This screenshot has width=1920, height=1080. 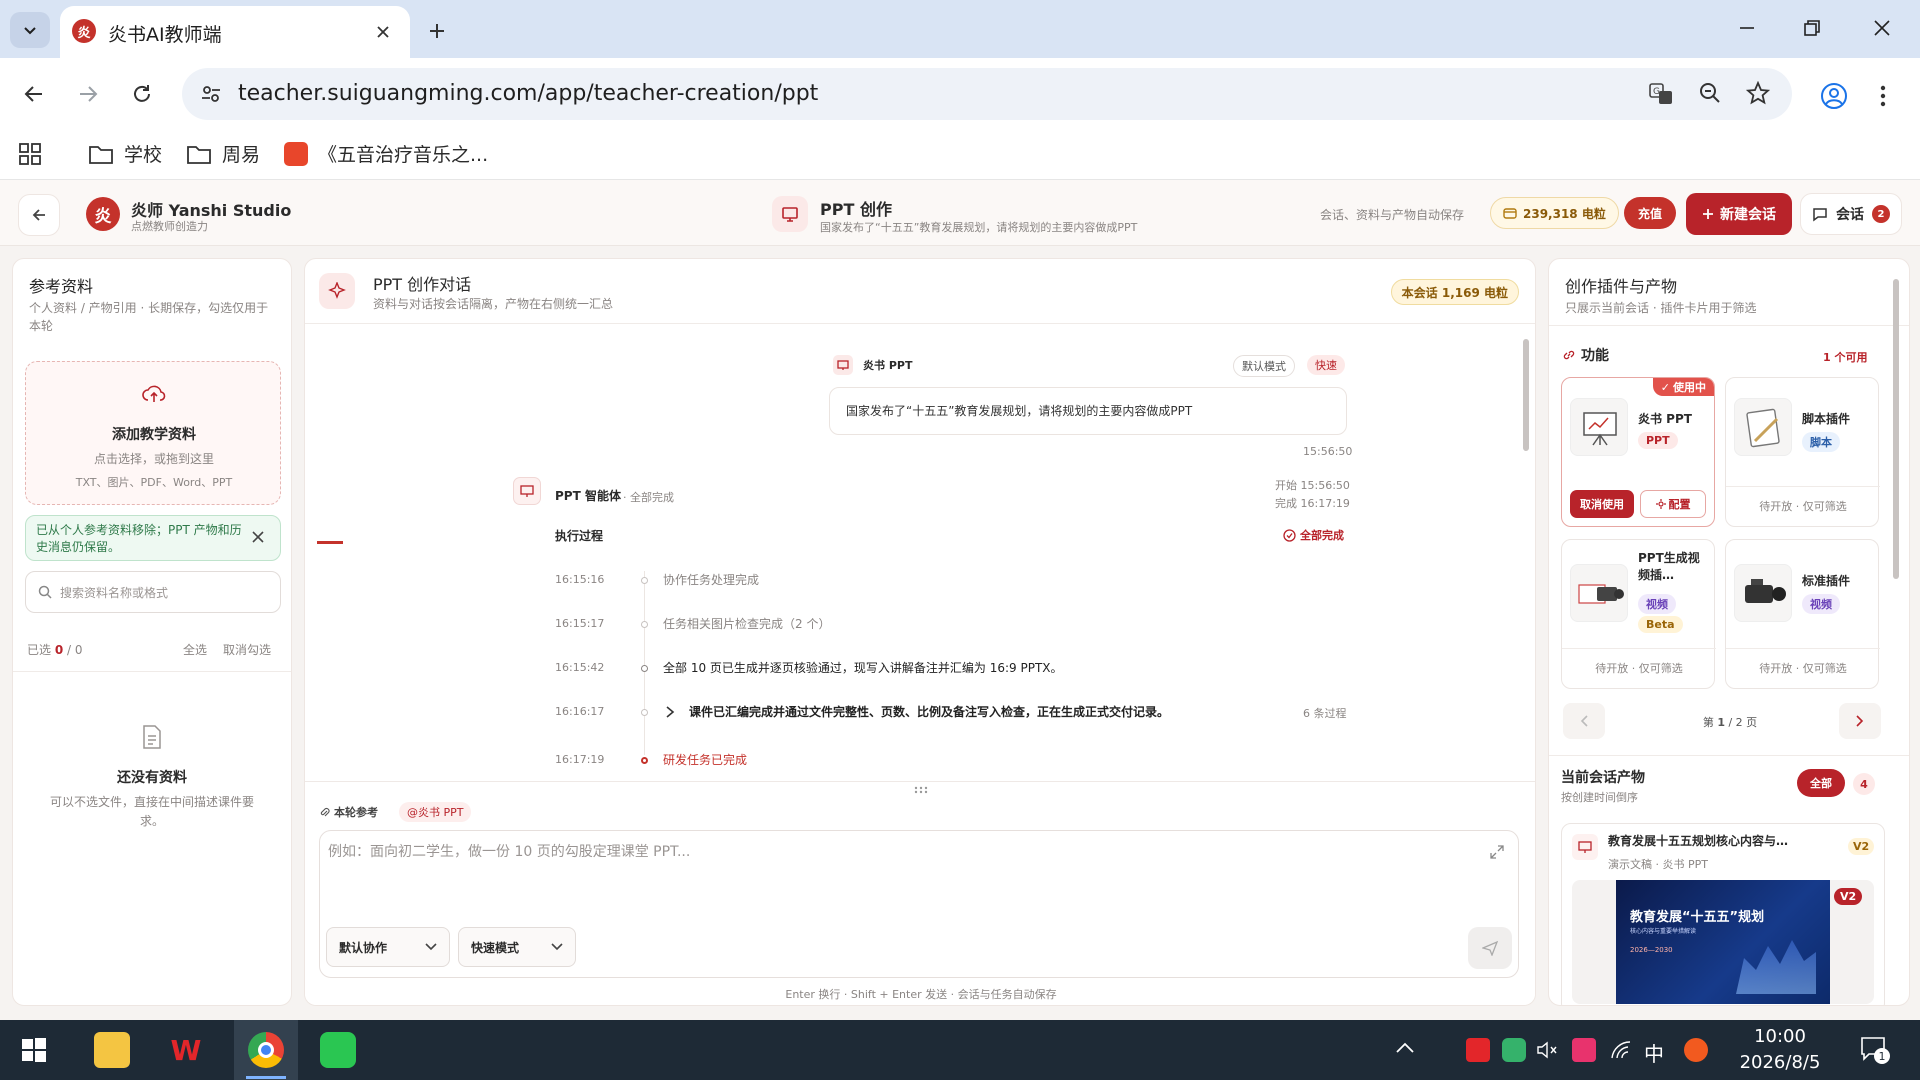 I want to click on step-time: 16:17:19, so click(x=580, y=759).